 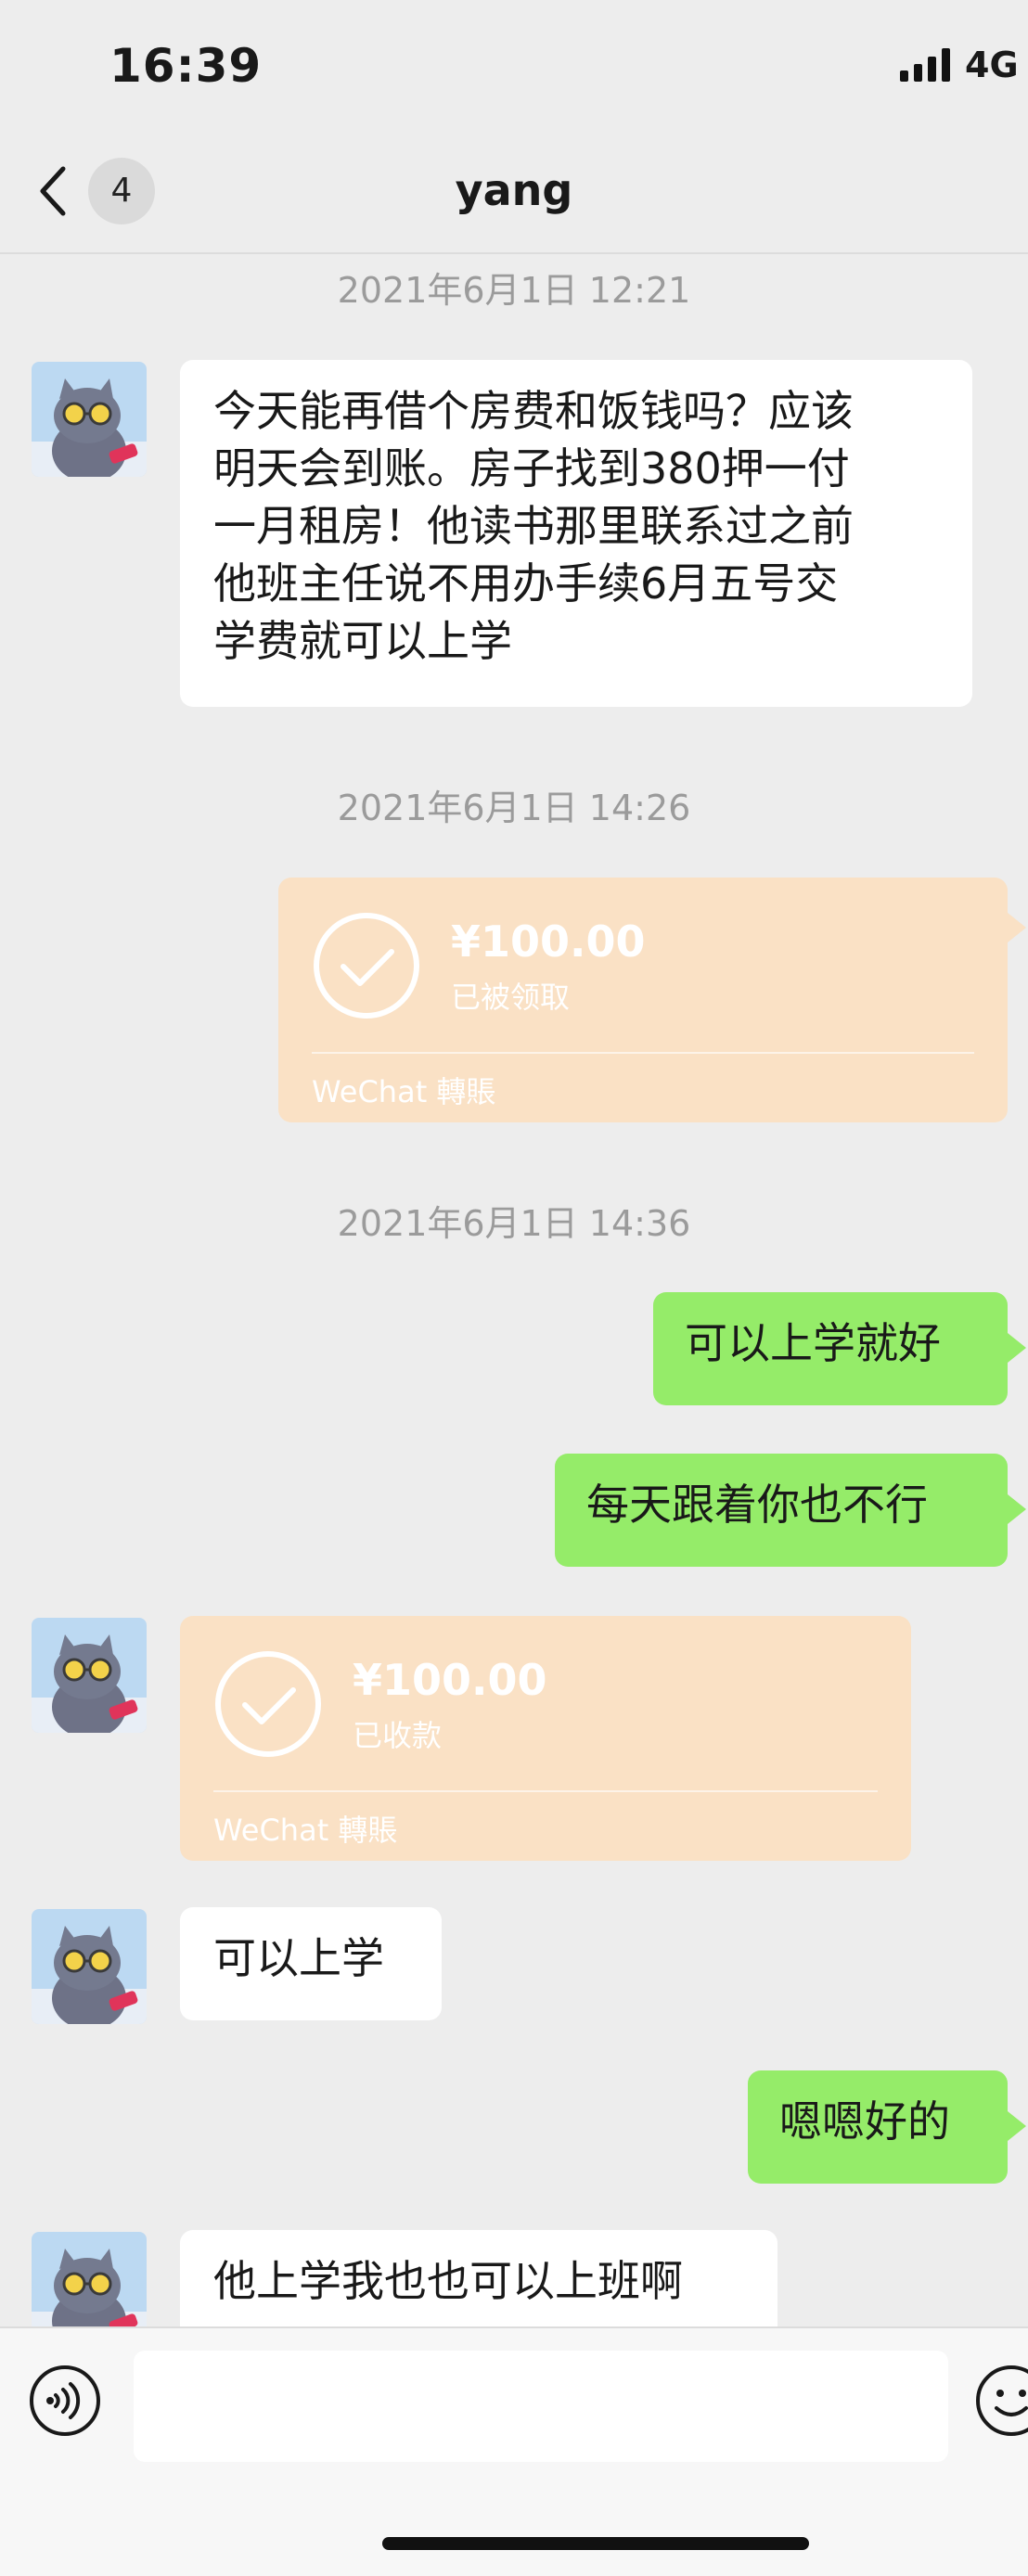 I want to click on status-time: 16:39, so click(x=186, y=66).